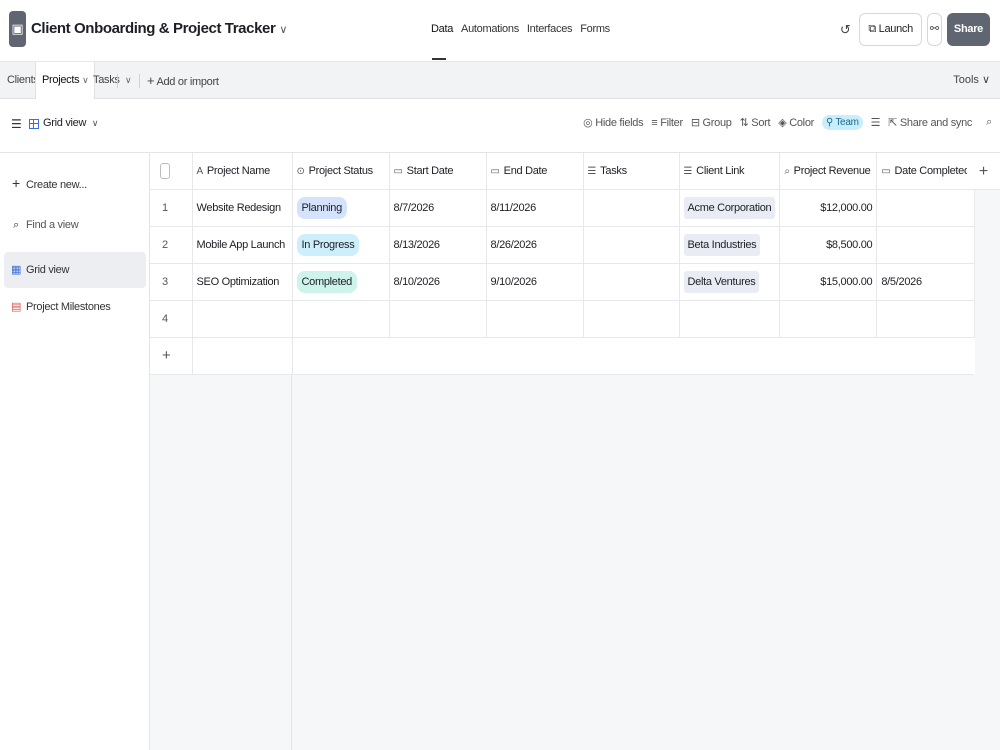 This screenshot has width=1000, height=750. Describe the element at coordinates (16, 124) in the screenshot. I see `hamburger-menu-icon: ☰` at that location.